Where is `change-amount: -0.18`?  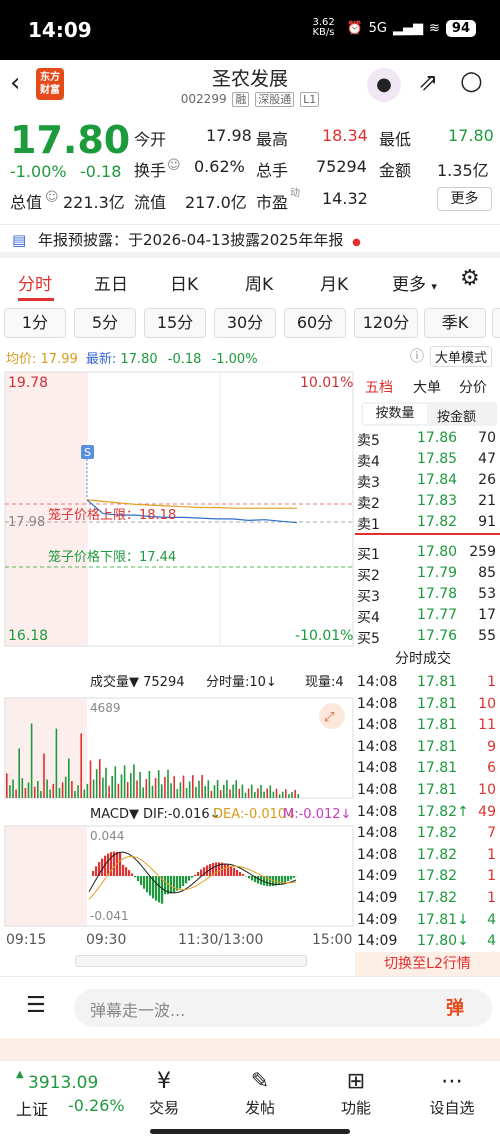 change-amount: -0.18 is located at coordinates (101, 171).